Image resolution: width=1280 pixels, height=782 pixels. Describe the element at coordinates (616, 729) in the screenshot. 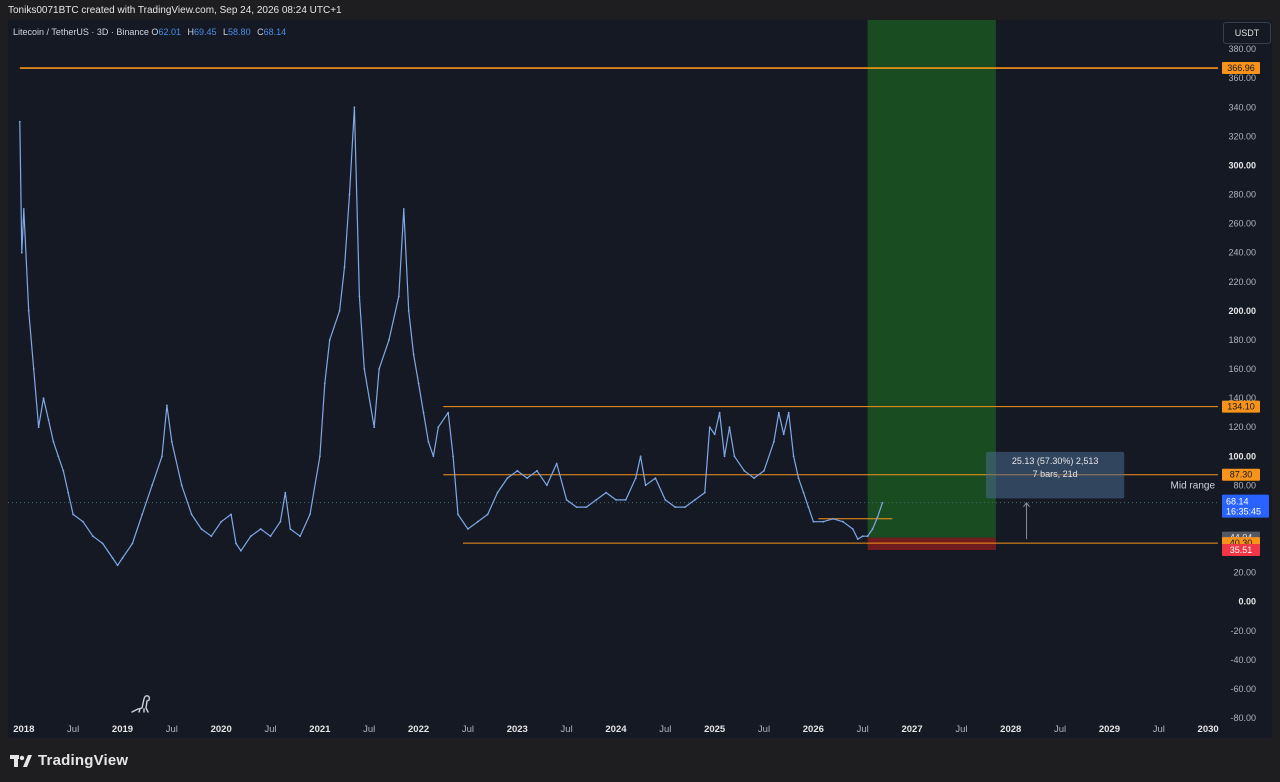

I see `x-tick-label: 2024` at that location.